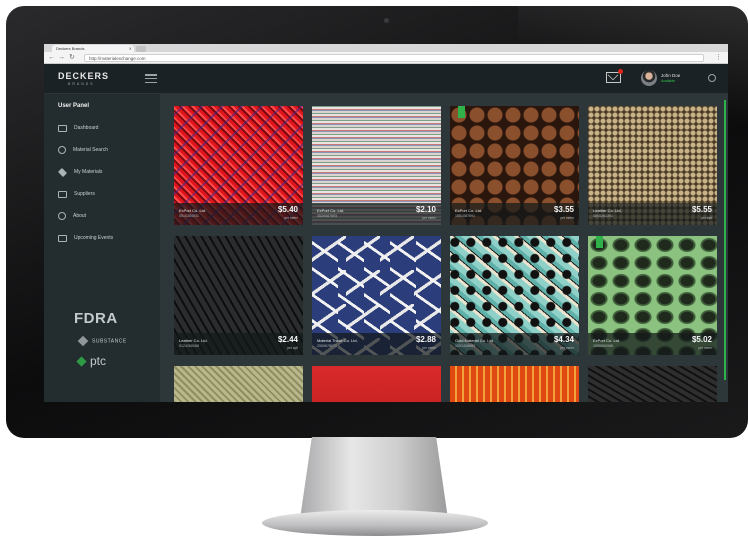  What do you see at coordinates (81, 84) in the screenshot?
I see `brand-logo-subtitle: BRANDS` at bounding box center [81, 84].